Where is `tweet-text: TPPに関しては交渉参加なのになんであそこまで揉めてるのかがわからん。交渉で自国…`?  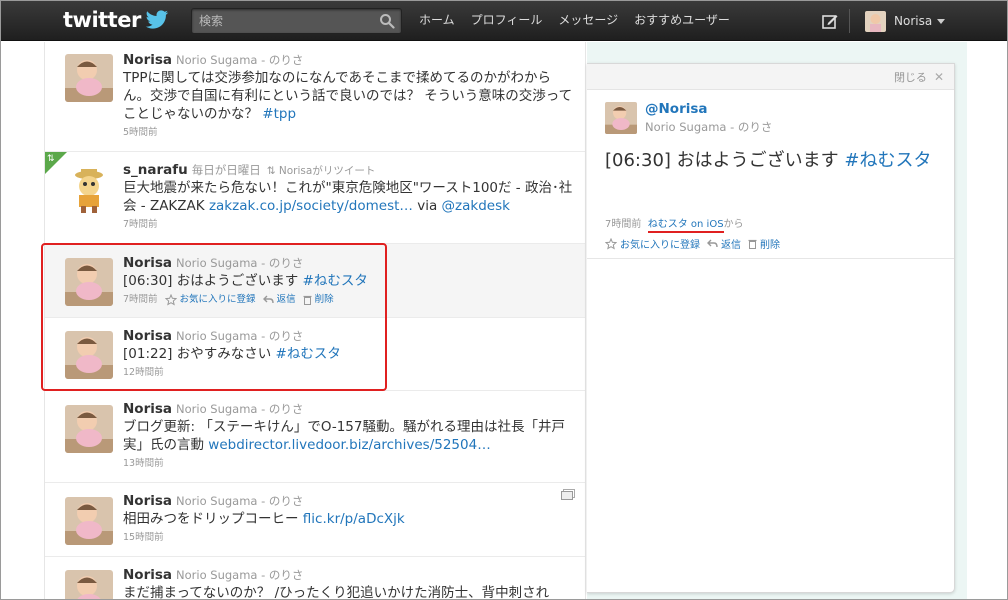 tweet-text: TPPに関しては交渉参加なのになんであそこまで揉めてるのかがわからん。交渉で自国… is located at coordinates (348, 96).